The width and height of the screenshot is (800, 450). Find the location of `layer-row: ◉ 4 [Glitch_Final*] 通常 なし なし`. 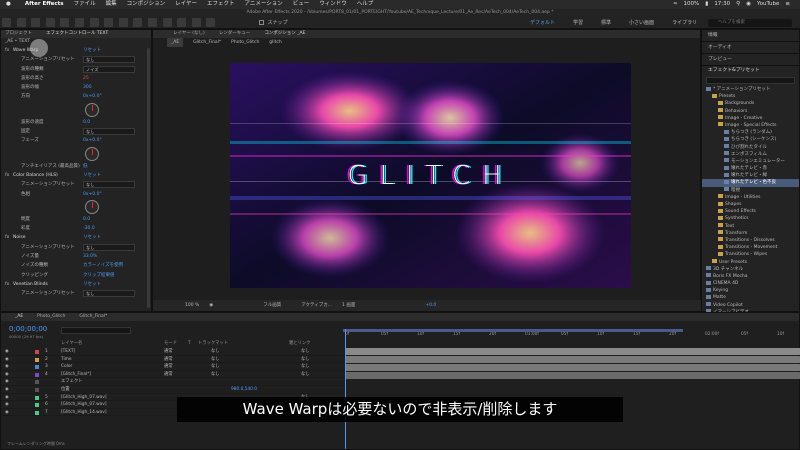

layer-row: ◉ 4 [Glitch_Final*] 通常 なし なし is located at coordinates (172, 375).